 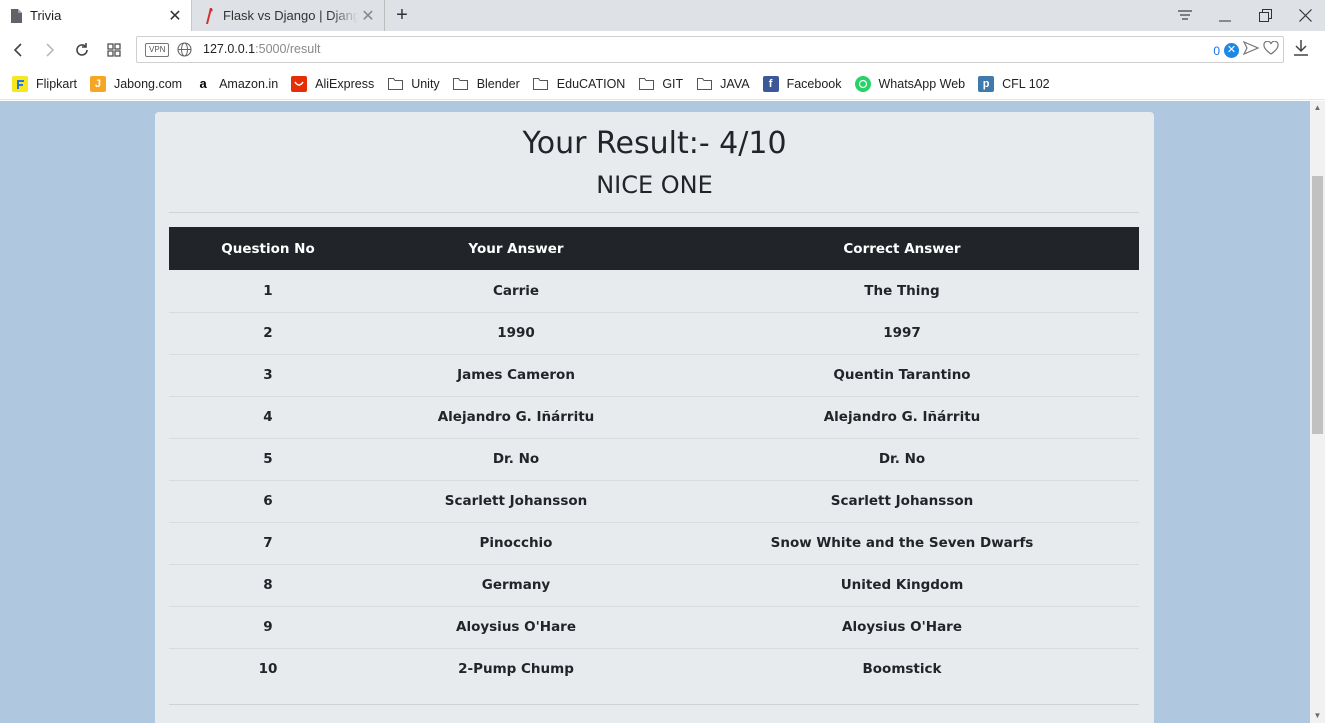 What do you see at coordinates (1225, 15) in the screenshot?
I see `minimize-icon` at bounding box center [1225, 15].